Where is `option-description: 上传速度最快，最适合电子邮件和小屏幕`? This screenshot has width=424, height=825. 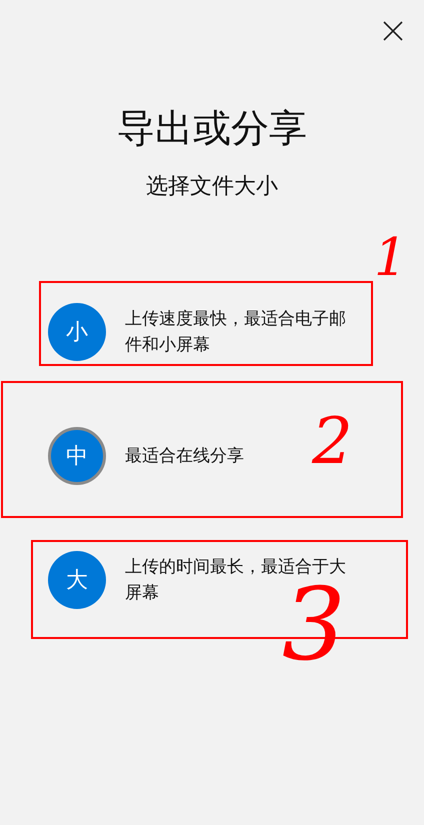 option-description: 上传速度最快，最适合电子邮件和小屏幕 is located at coordinates (236, 332).